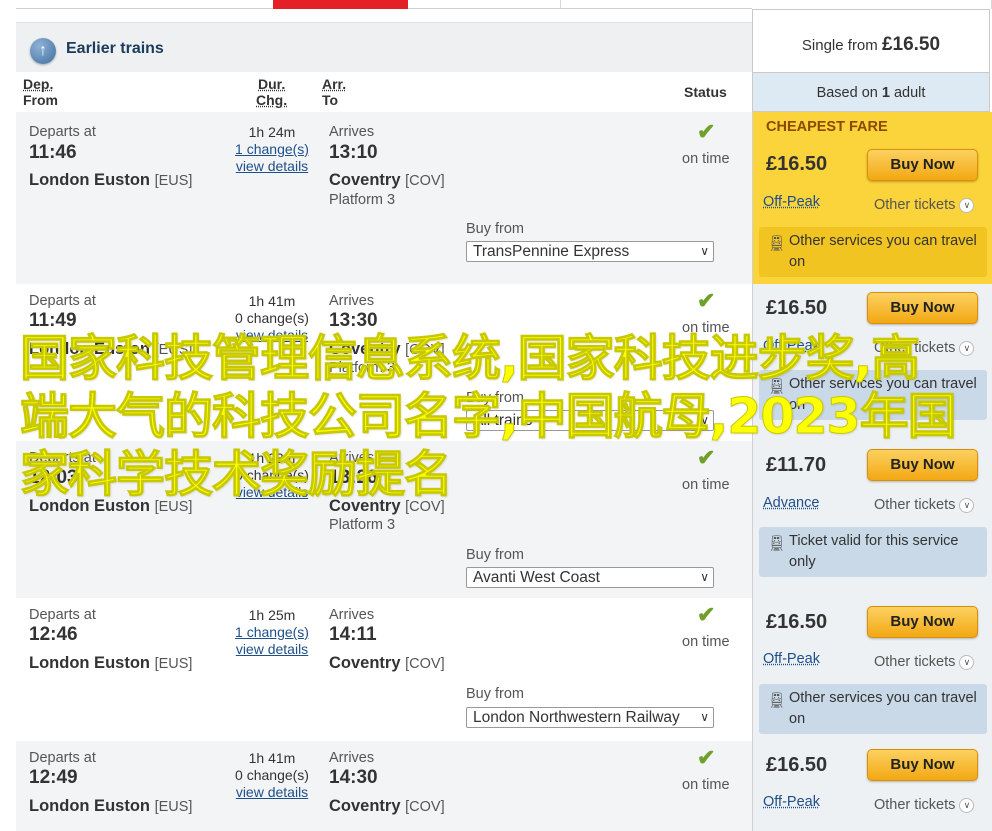 The width and height of the screenshot is (992, 831). What do you see at coordinates (353, 634) in the screenshot?
I see `arrival-time: 14:11` at bounding box center [353, 634].